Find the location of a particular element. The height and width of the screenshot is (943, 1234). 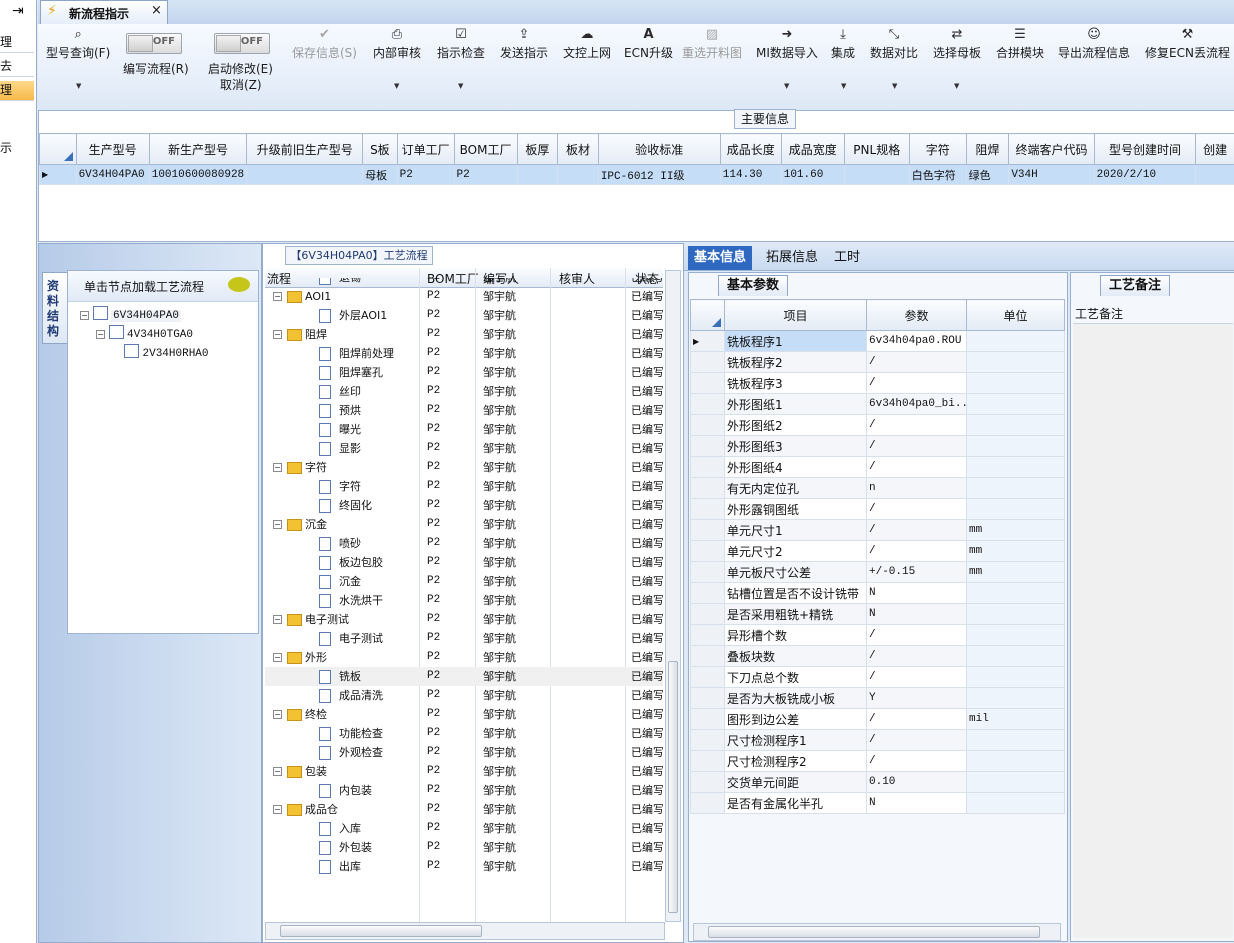

flow-row: 预烘 P2 邹宇航 已编写 is located at coordinates (464, 410).